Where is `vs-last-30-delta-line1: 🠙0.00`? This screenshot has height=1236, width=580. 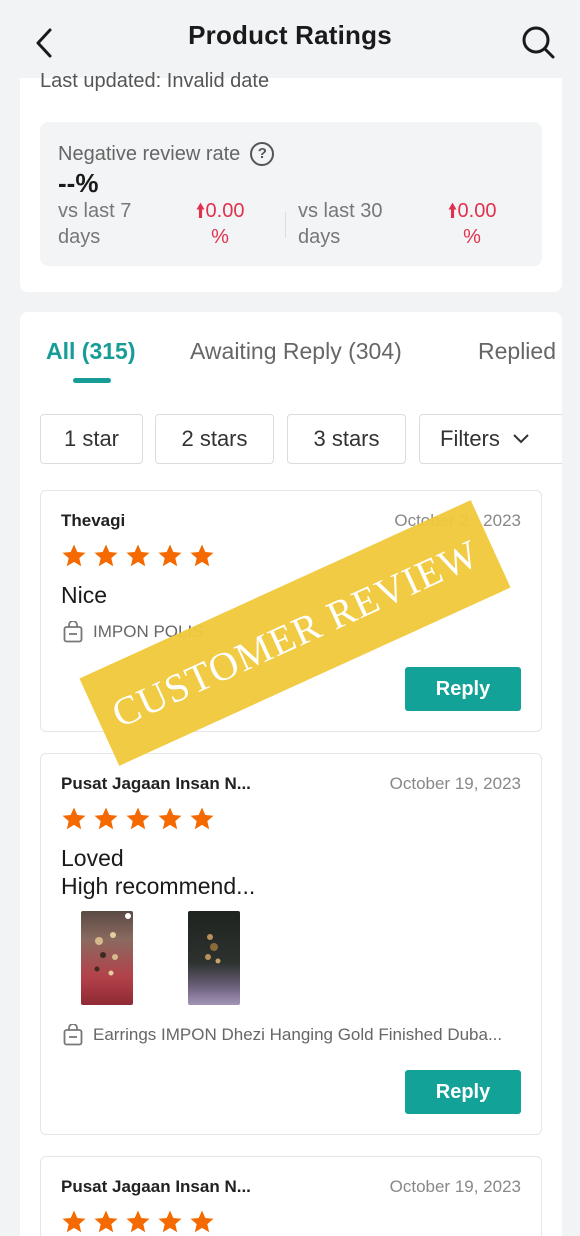 vs-last-30-delta-line1: 🠙0.00 is located at coordinates (472, 211).